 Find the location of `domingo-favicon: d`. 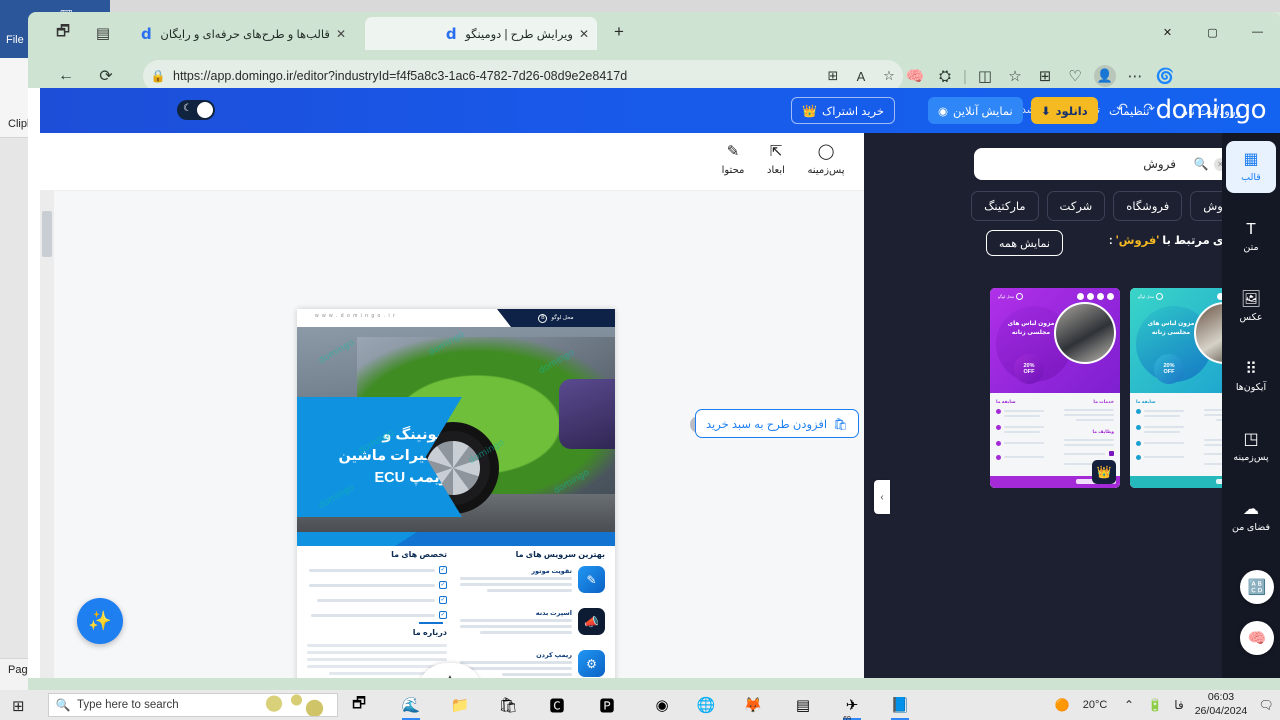

domingo-favicon: d is located at coordinates (146, 33).